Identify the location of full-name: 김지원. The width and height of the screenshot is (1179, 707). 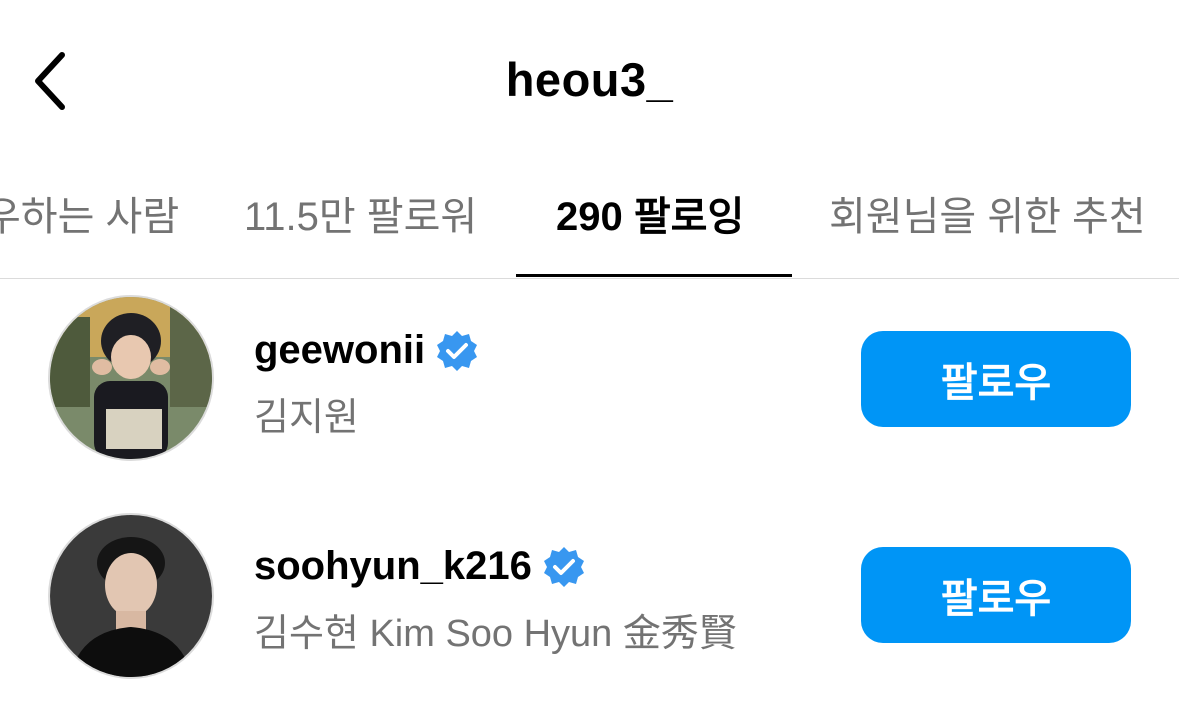
(306, 418).